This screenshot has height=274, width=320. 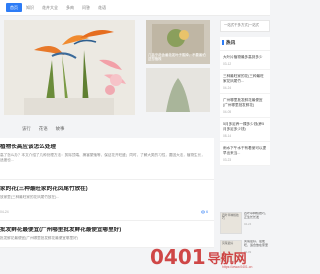 I want to click on category-tabs: 该行 花语 故事, so click(x=43, y=129).